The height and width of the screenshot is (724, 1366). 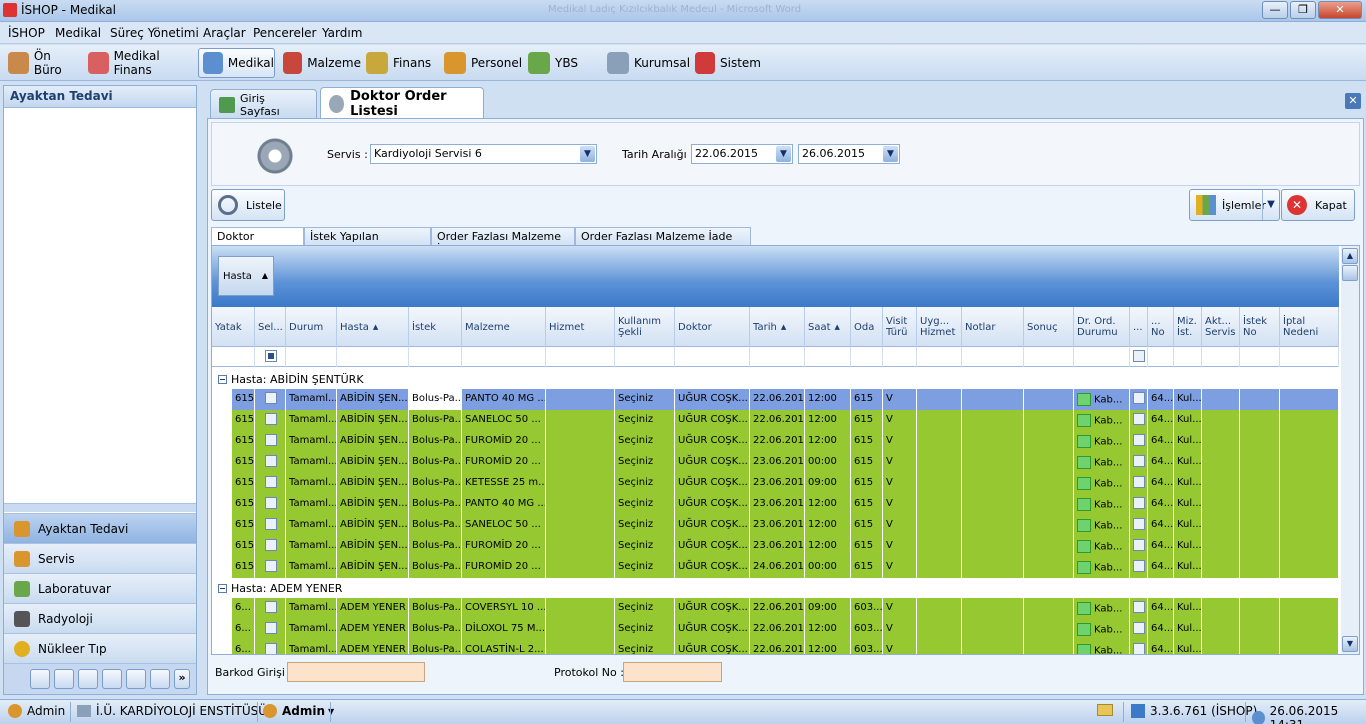 What do you see at coordinates (1105, 710) in the screenshot?
I see `mail-icon` at bounding box center [1105, 710].